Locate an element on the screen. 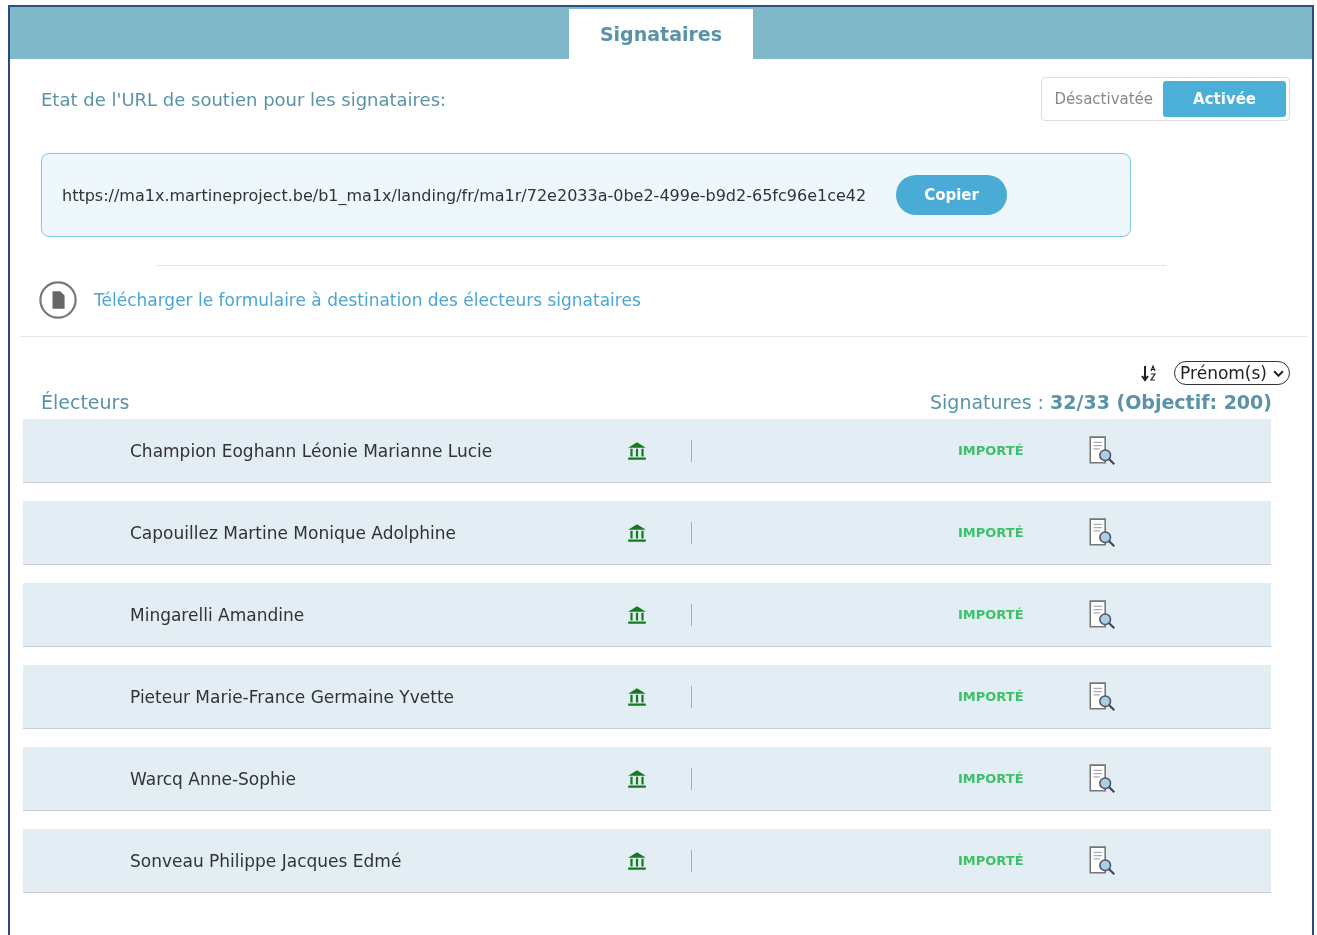 This screenshot has width=1317, height=935. voter-row: Mingarelli Amandine IMPORTÉ is located at coordinates (647, 614).